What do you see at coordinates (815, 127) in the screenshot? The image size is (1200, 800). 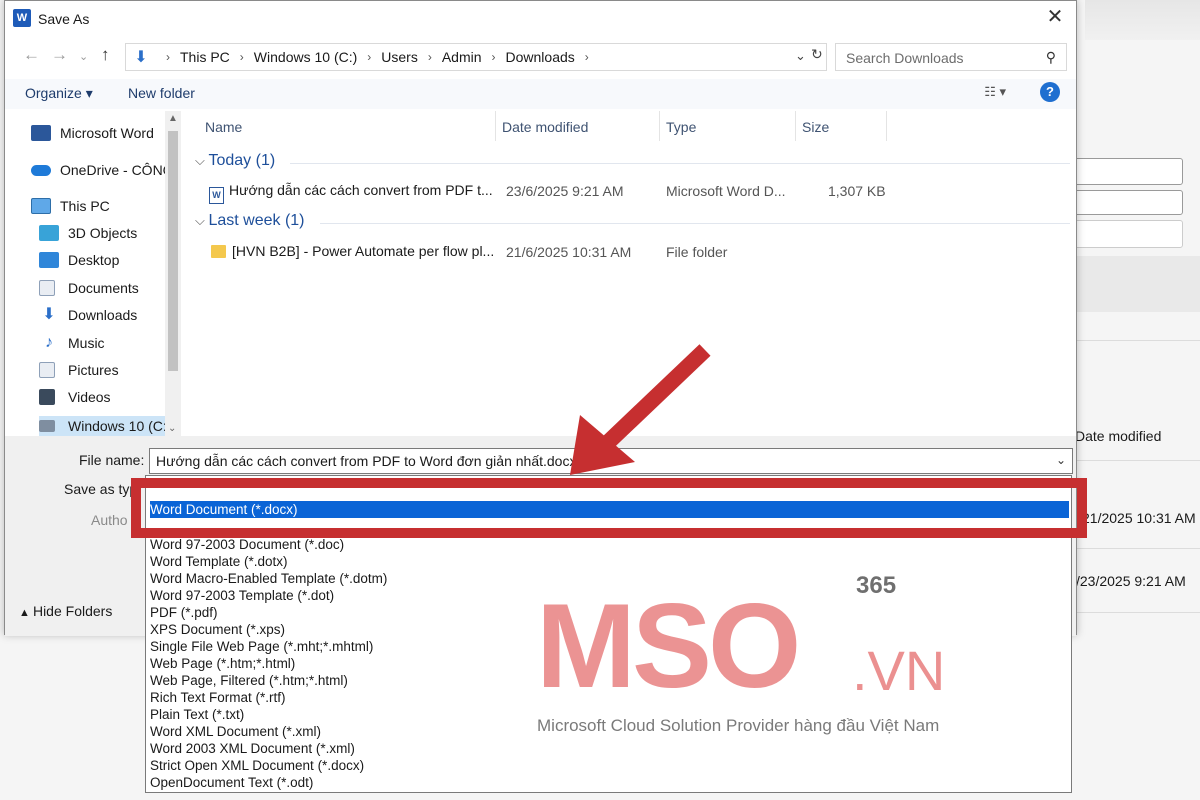 I see `column-header-size: Size` at bounding box center [815, 127].